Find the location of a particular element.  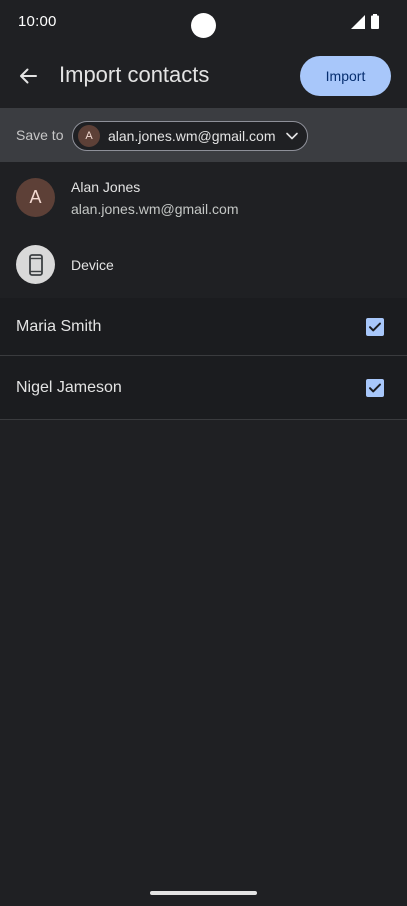

chip-email: alan.jones.wm@gmail.com is located at coordinates (192, 136).